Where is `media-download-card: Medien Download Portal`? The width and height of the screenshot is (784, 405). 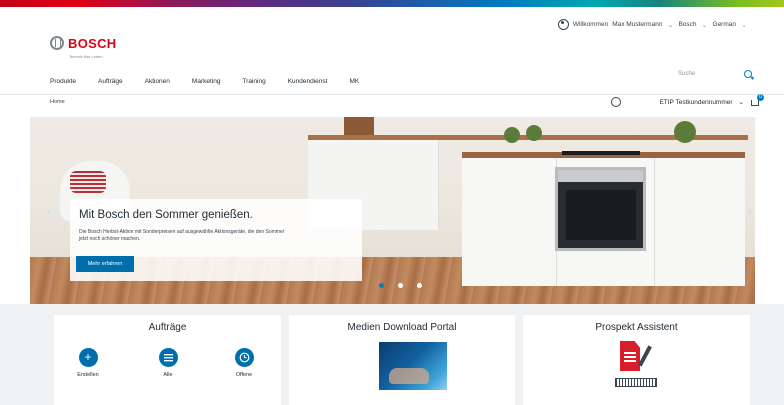
media-download-card: Medien Download Portal is located at coordinates (402, 360).